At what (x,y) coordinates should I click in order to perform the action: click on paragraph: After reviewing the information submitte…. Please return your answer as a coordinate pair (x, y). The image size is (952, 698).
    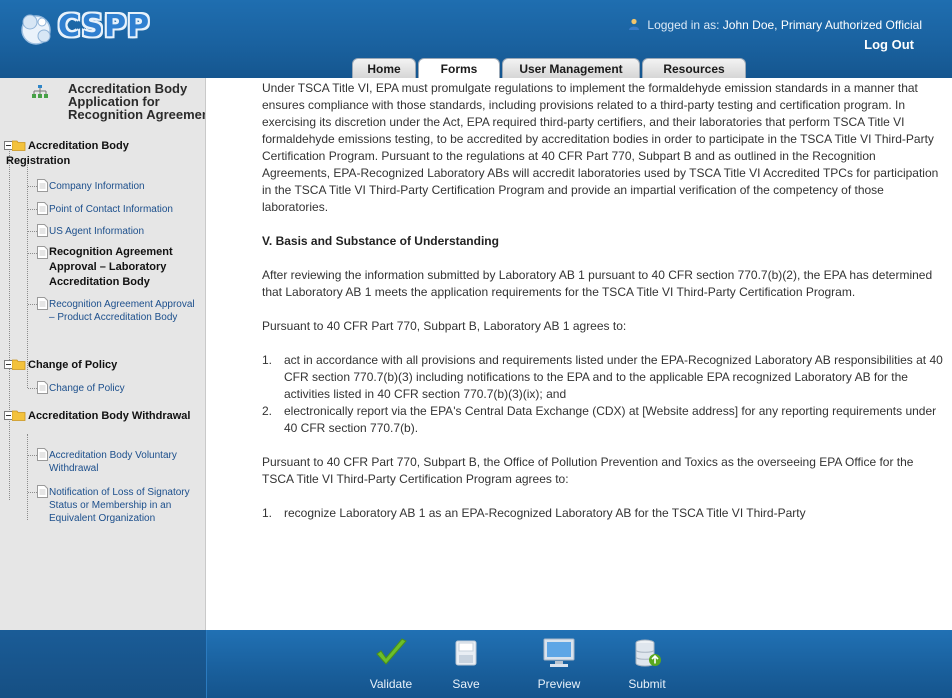
    Looking at the image, I should click on (597, 283).